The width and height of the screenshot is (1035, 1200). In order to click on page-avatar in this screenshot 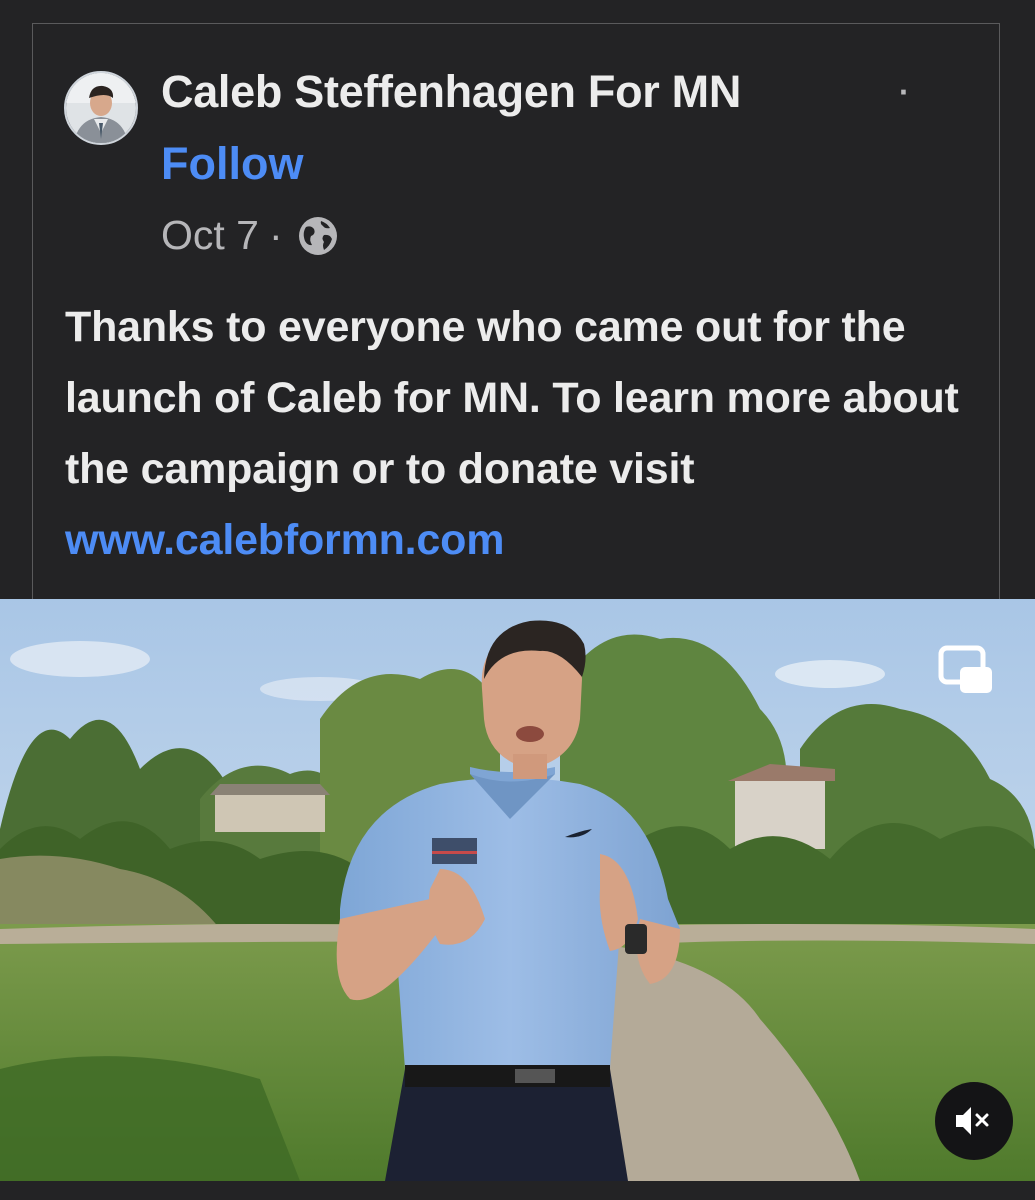, I will do `click(101, 108)`.